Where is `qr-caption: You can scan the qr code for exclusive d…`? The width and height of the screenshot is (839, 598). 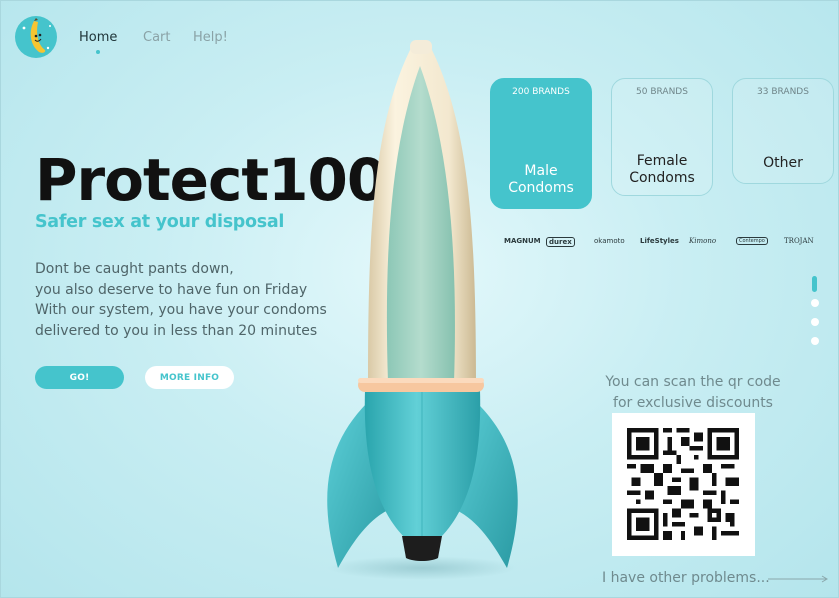 qr-caption: You can scan the qr code for exclusive d… is located at coordinates (693, 393).